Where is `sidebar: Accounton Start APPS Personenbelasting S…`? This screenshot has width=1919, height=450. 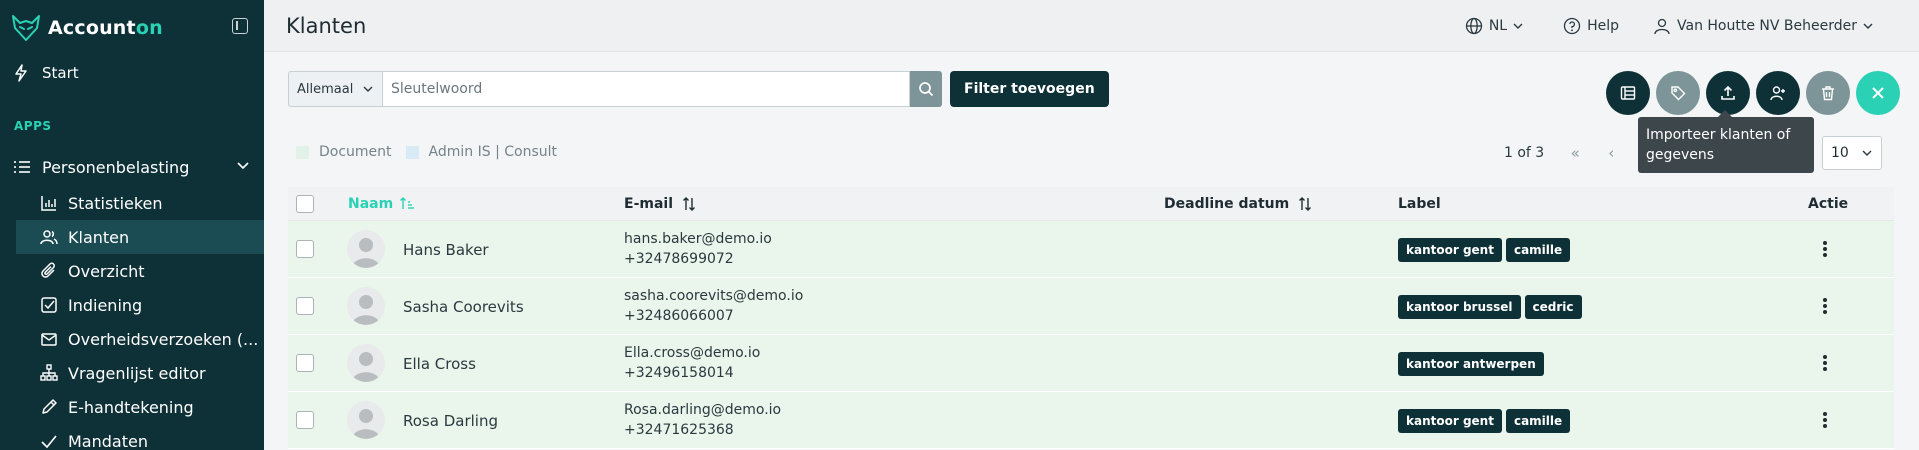 sidebar: Accounton Start APPS Personenbelasting S… is located at coordinates (132, 225).